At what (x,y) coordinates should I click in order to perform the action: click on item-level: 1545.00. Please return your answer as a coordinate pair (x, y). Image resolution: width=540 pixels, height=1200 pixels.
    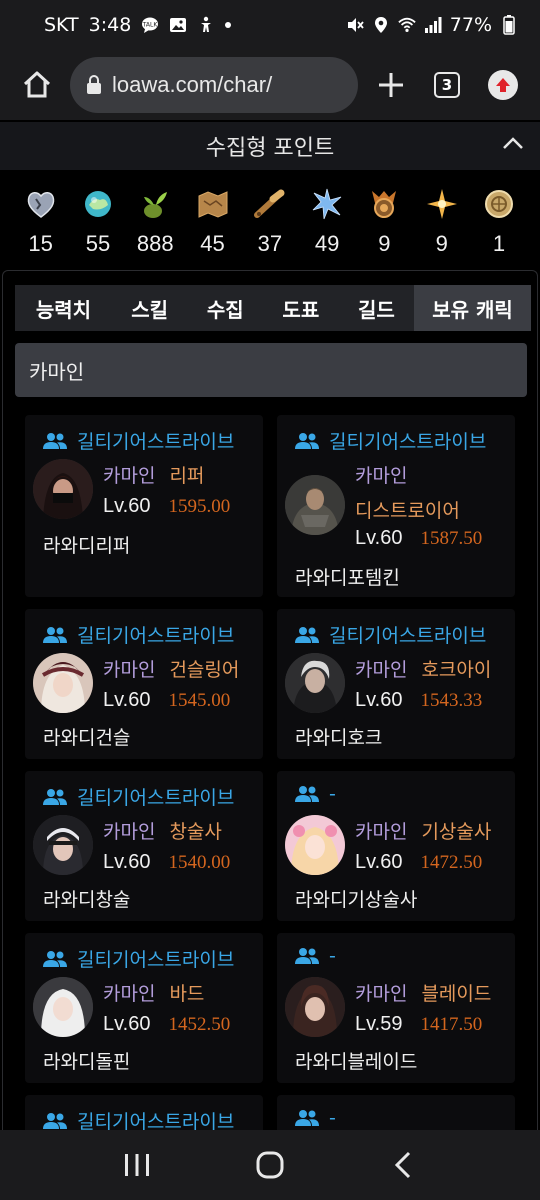
    Looking at the image, I should click on (199, 700).